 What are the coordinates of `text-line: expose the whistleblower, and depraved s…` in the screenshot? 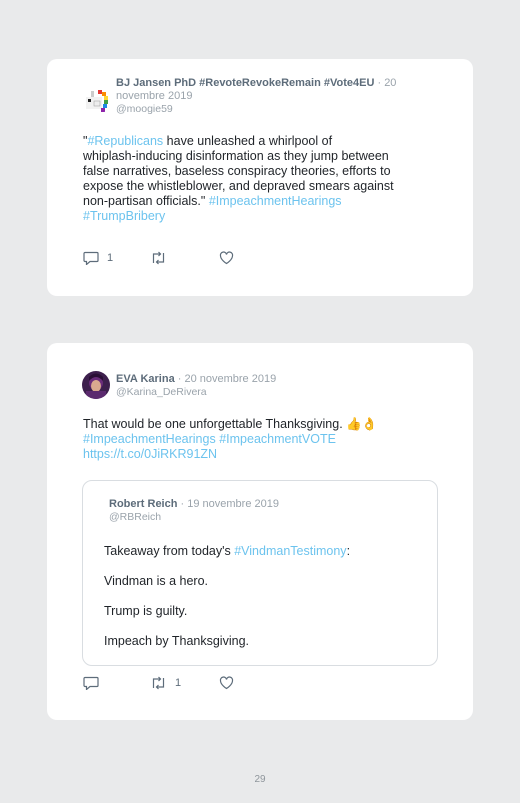 It's located at (238, 186).